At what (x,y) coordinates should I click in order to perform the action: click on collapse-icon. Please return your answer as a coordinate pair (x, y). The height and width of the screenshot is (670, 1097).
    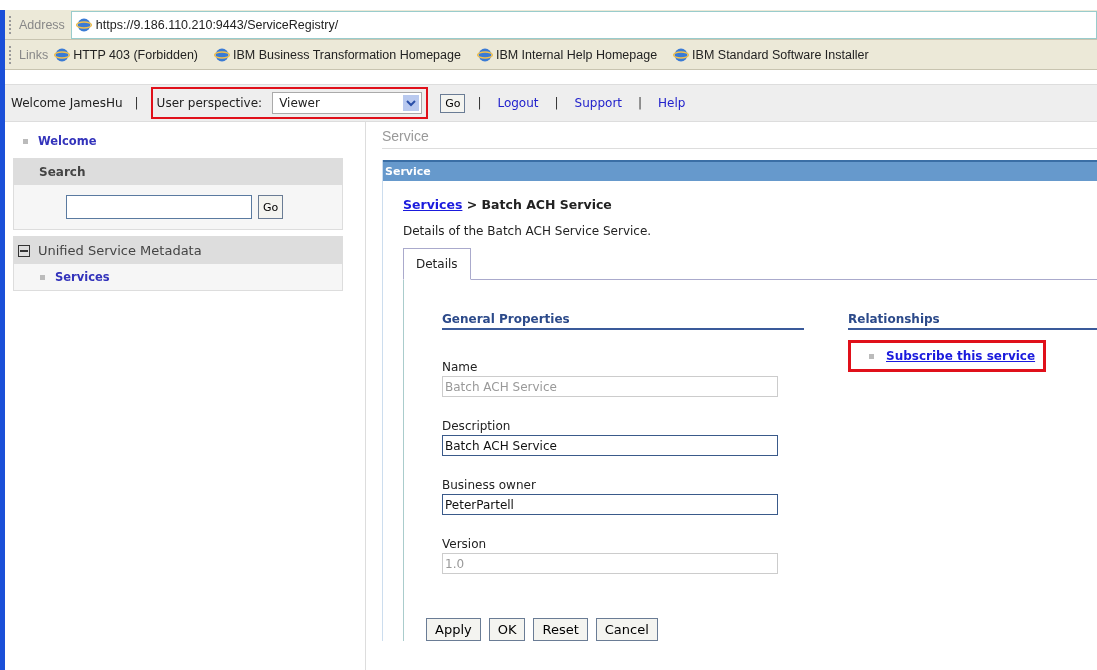
    Looking at the image, I should click on (24, 250).